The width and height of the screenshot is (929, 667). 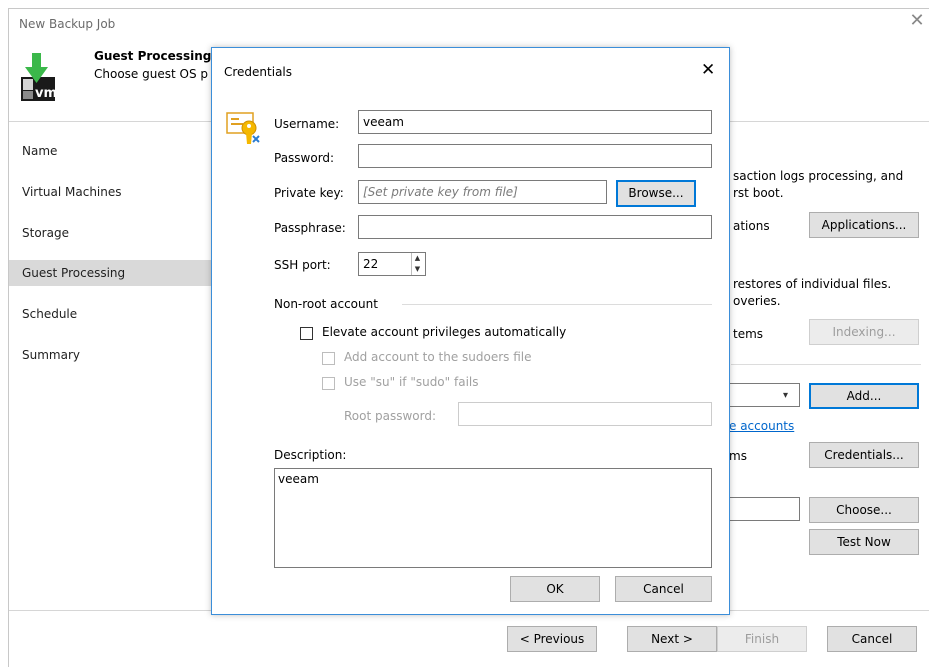 I want to click on use-su-label: Use "su" if "sudo" fails, so click(x=411, y=382).